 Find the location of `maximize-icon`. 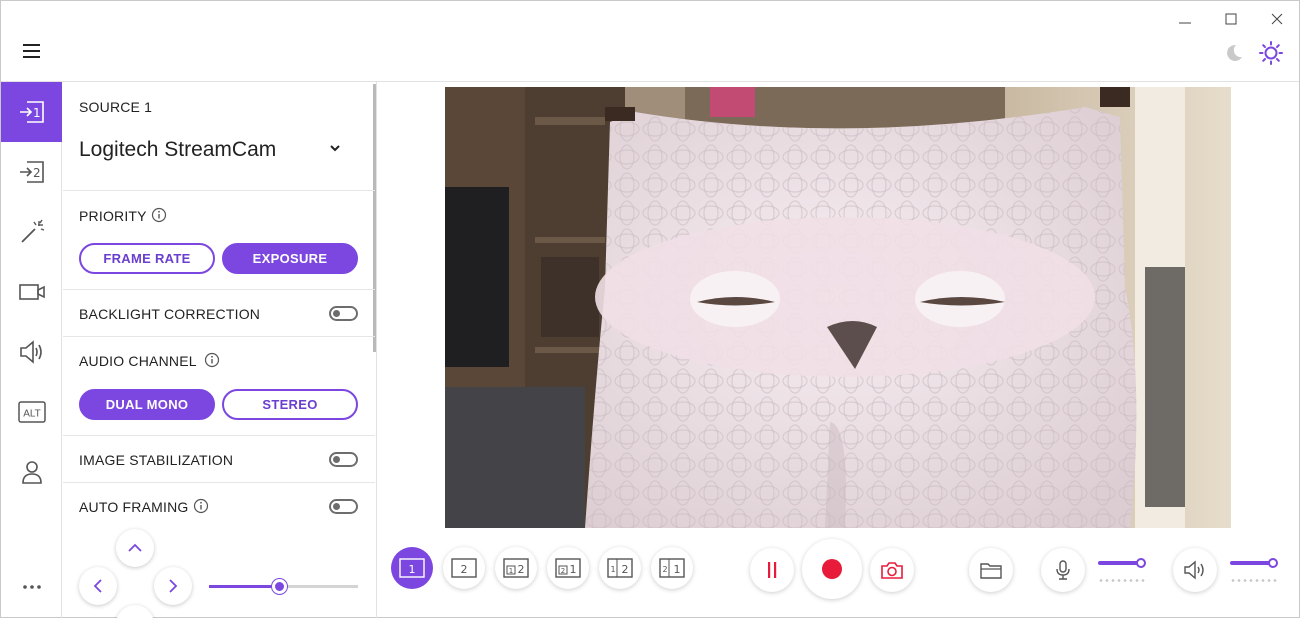

maximize-icon is located at coordinates (1231, 19).